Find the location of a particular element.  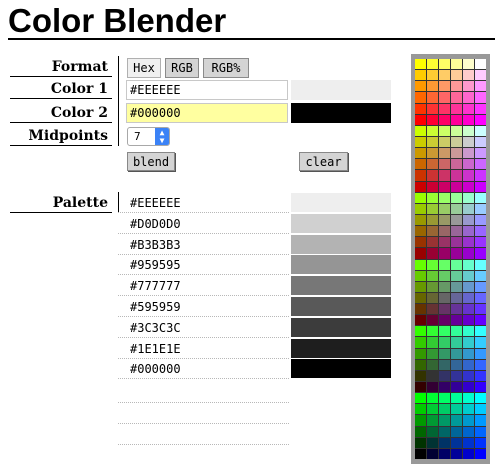

color2-input: #000000 is located at coordinates (207, 113).